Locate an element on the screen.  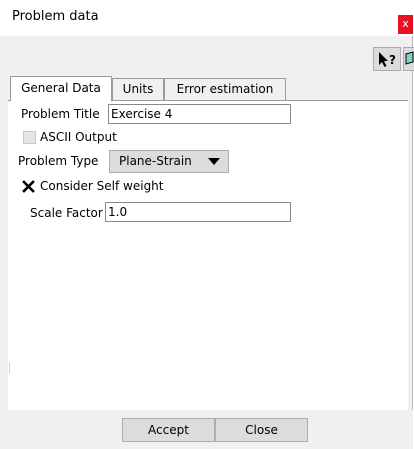
dialog-title: Problem data is located at coordinates (55, 16).